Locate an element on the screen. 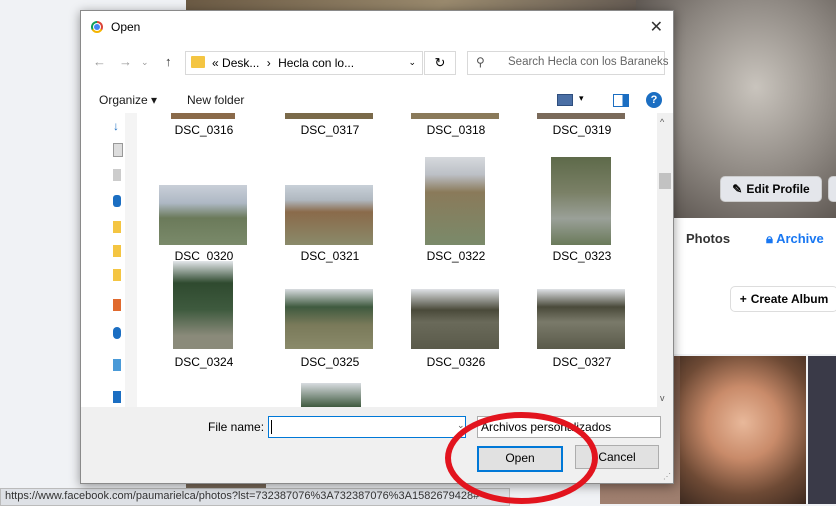 The height and width of the screenshot is (506, 836). lock-icon: 🔒︎ is located at coordinates (769, 238).